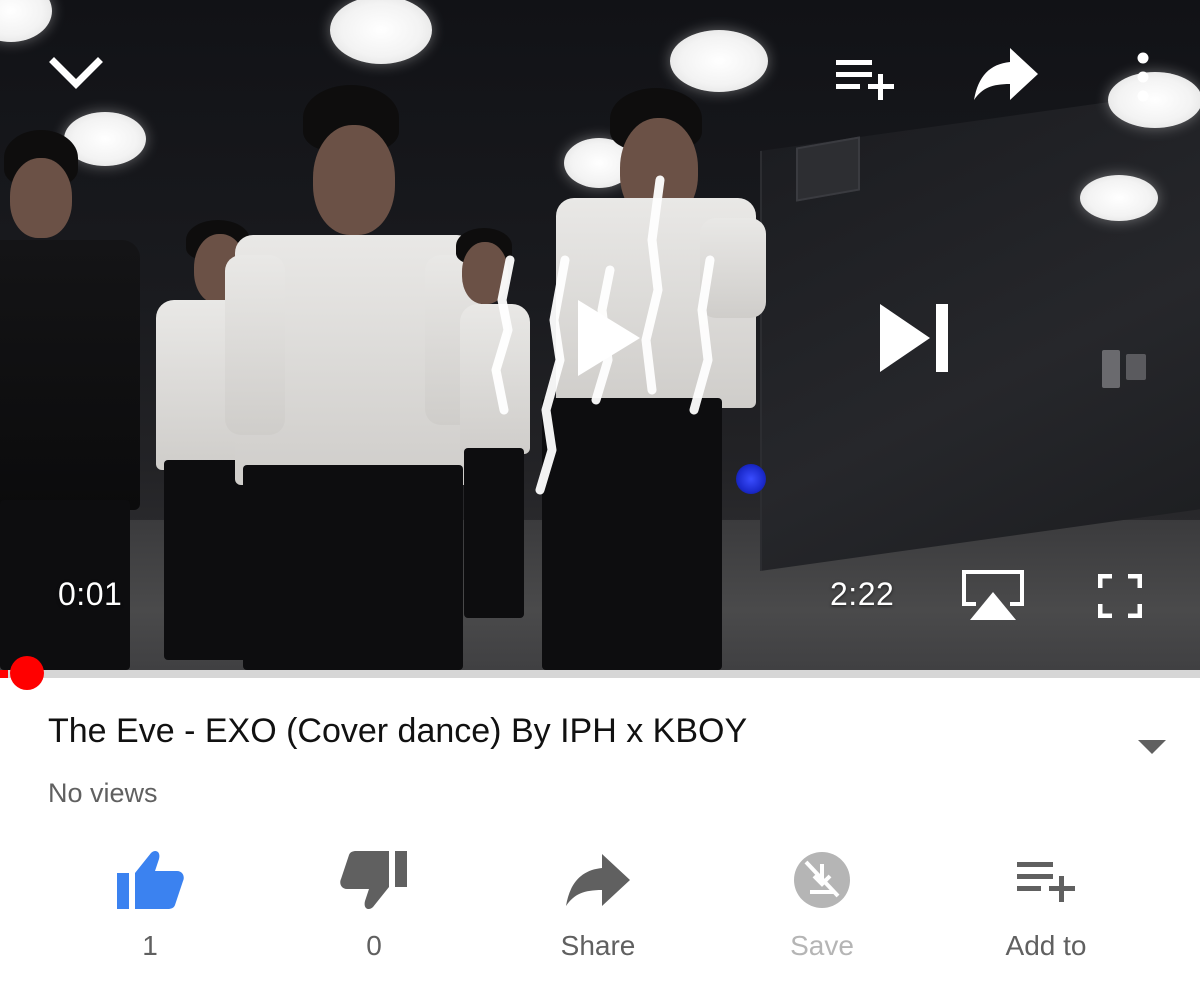  Describe the element at coordinates (90, 594) in the screenshot. I see `current-time: 0:01` at that location.